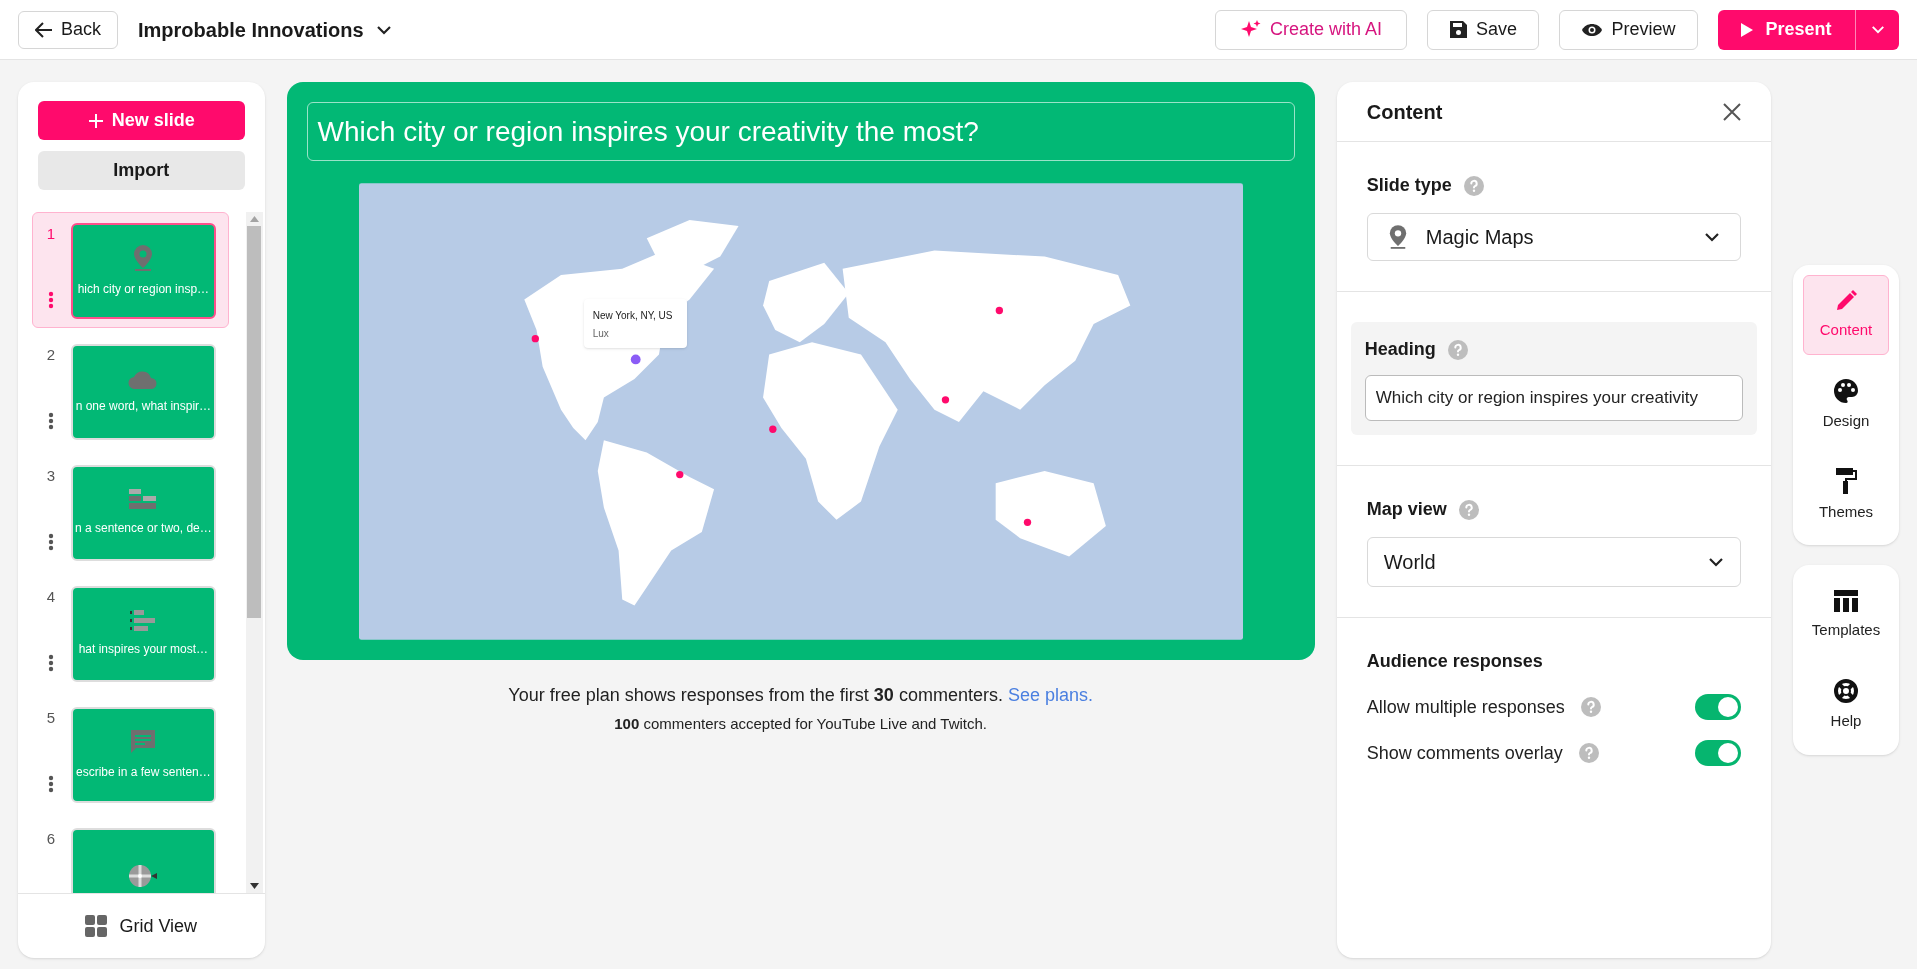  I want to click on panel-title: Content, so click(1405, 112).